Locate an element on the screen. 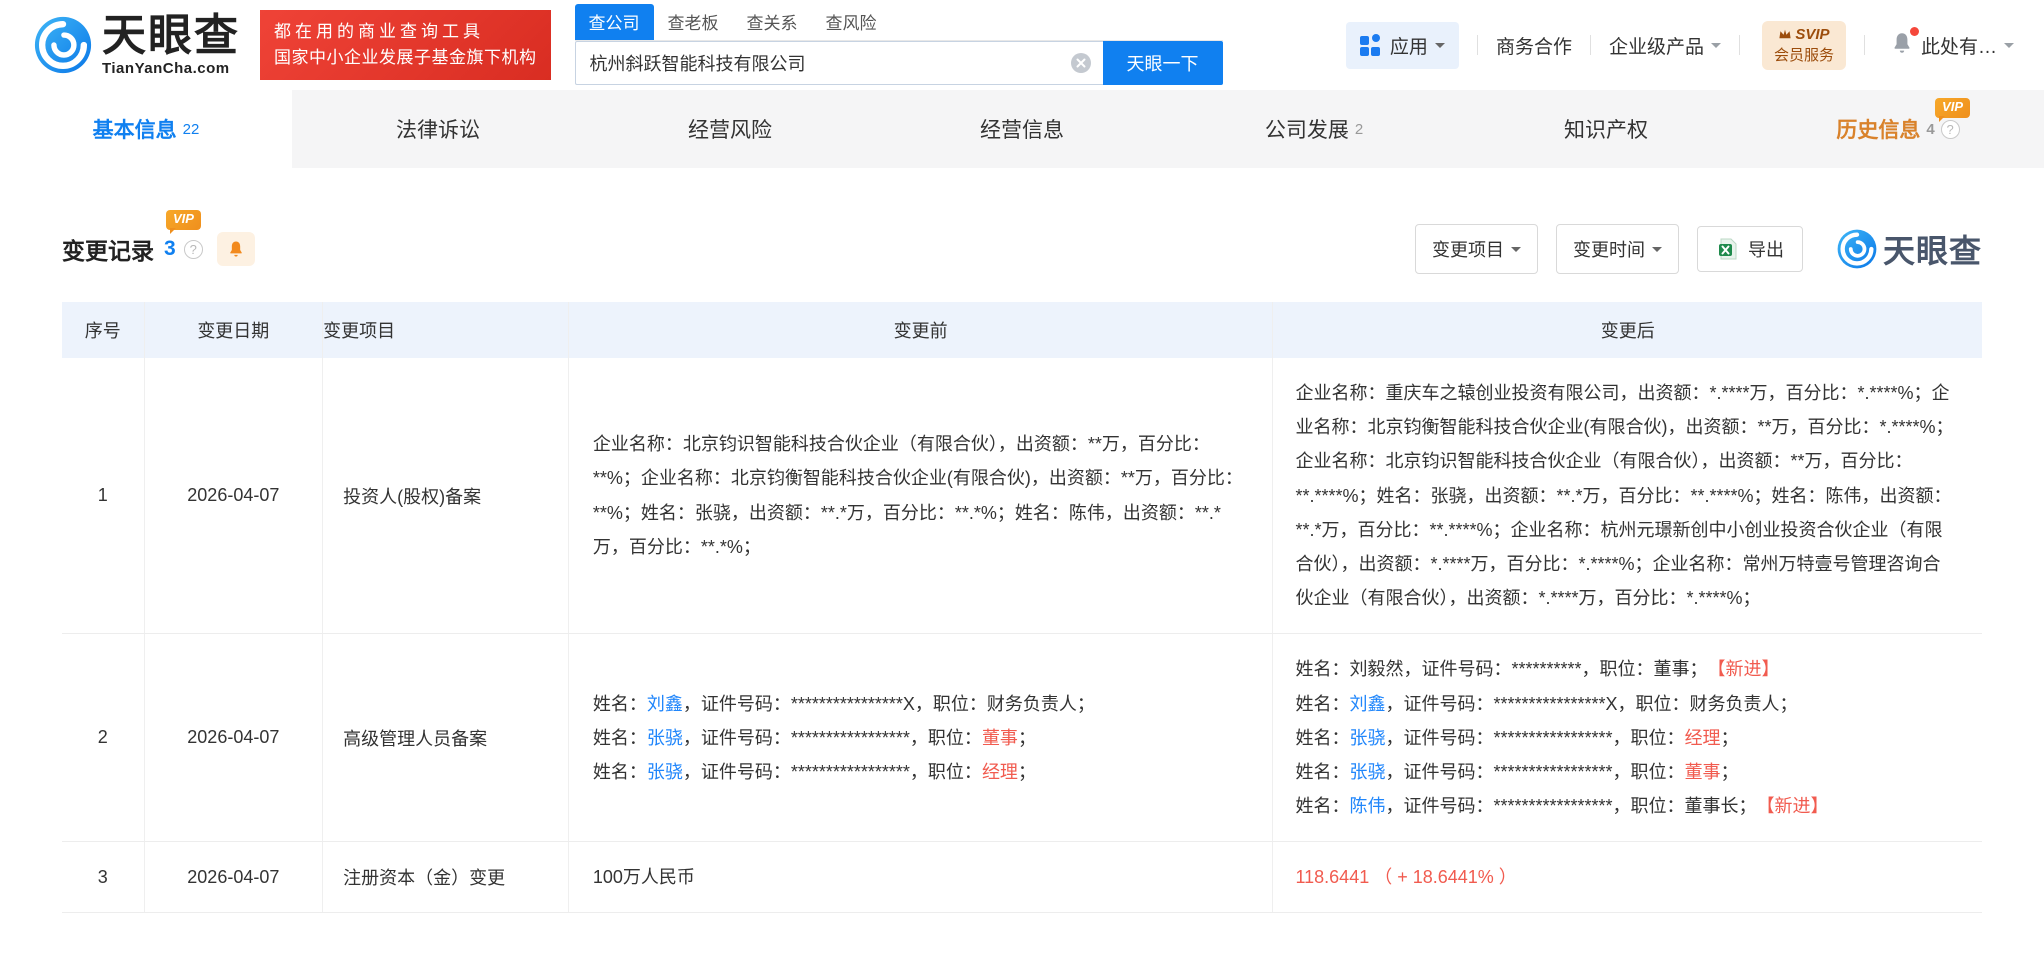 Image resolution: width=2044 pixels, height=972 pixels. search-tab-4: 查风险 is located at coordinates (851, 22).